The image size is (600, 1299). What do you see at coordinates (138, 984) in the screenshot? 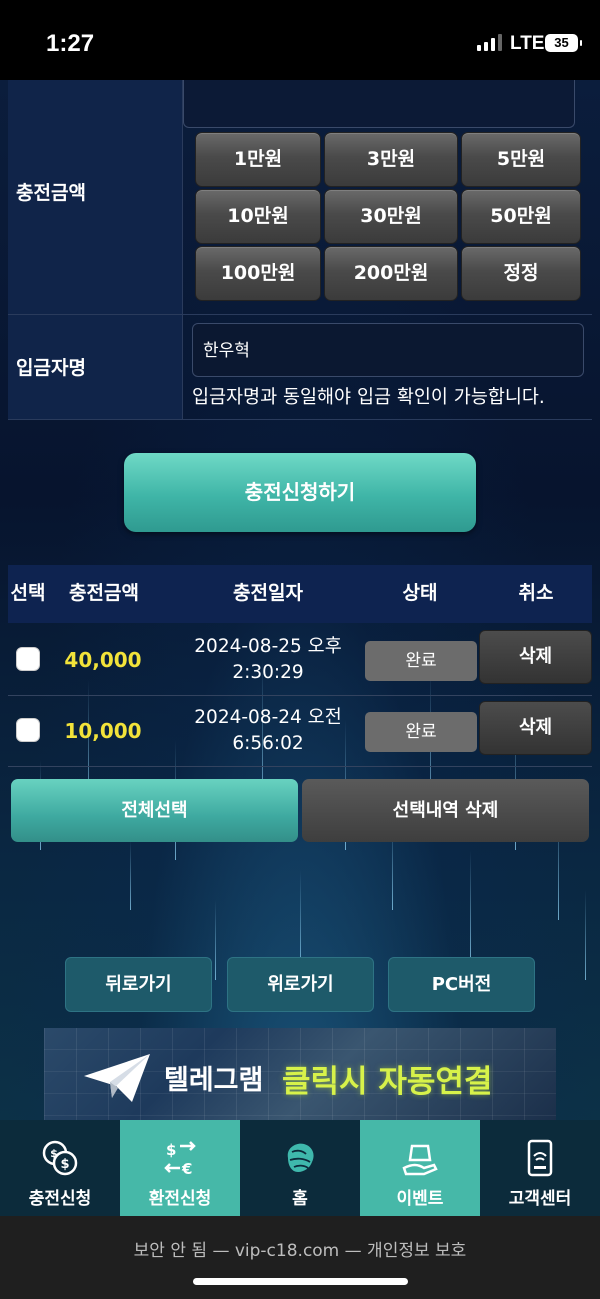
I see `back-button: 뒤로가기` at bounding box center [138, 984].